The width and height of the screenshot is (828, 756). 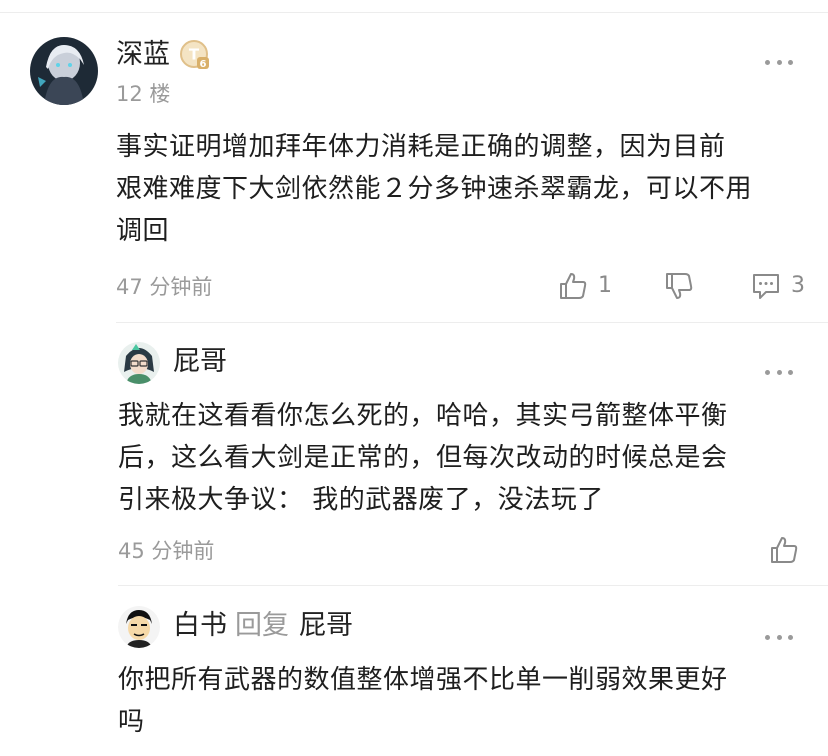 What do you see at coordinates (200, 625) in the screenshot?
I see `comment-username: 白书` at bounding box center [200, 625].